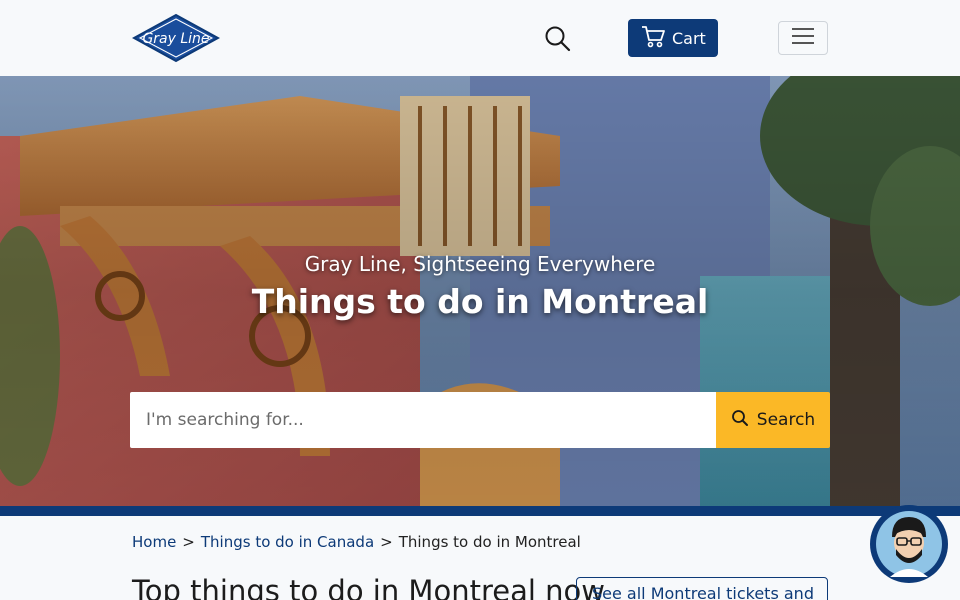  Describe the element at coordinates (653, 38) in the screenshot. I see `cart-icon` at that location.